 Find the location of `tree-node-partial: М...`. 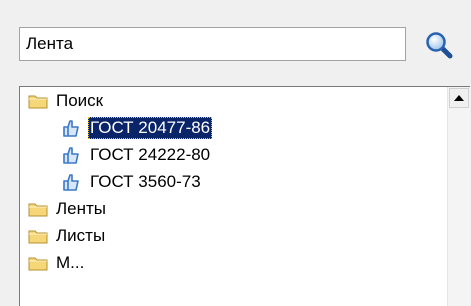

tree-node-partial: М... is located at coordinates (233, 262).